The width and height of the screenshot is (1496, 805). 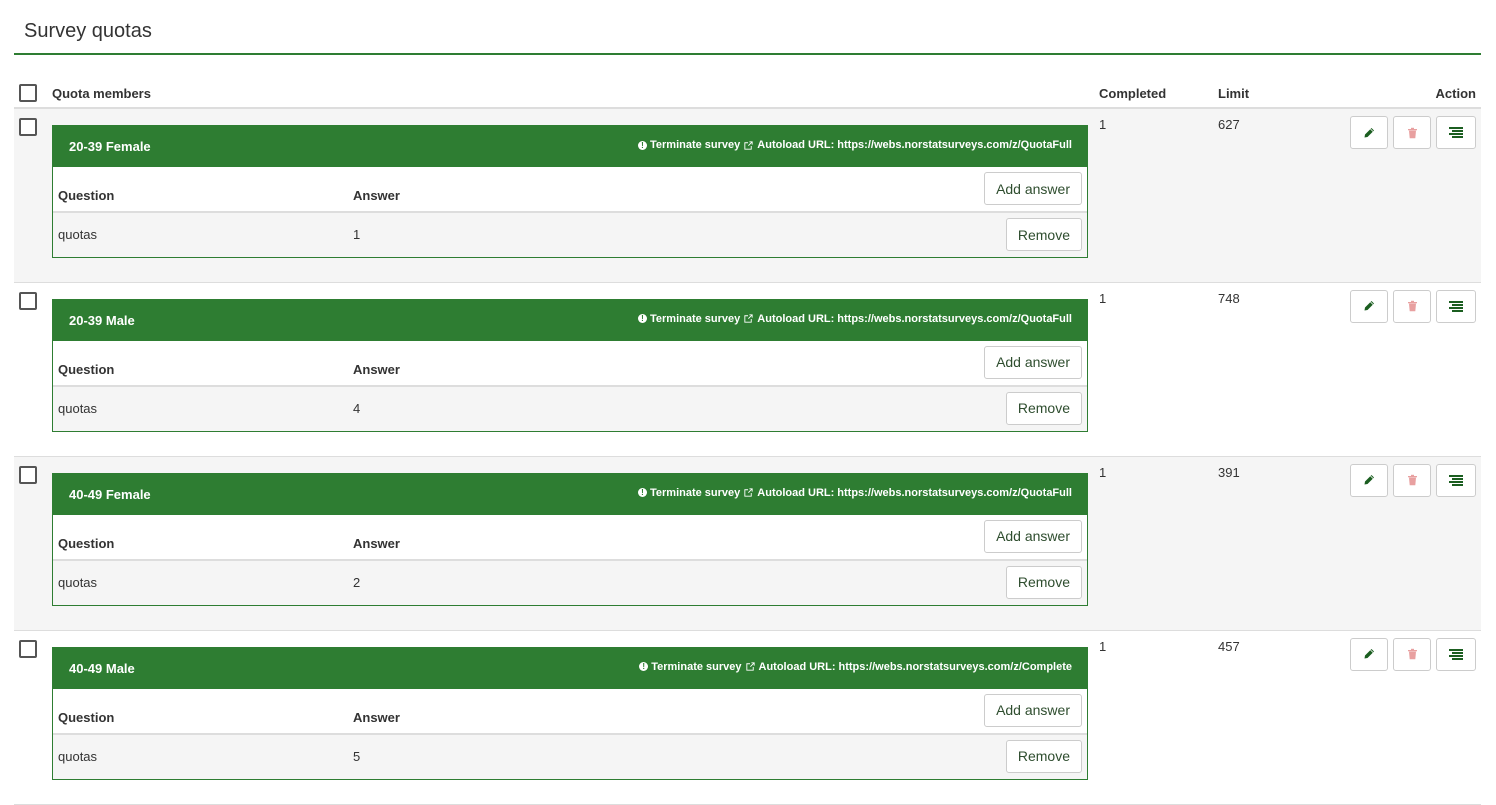 I want to click on header-quota-members: Quota members, so click(x=575, y=94).